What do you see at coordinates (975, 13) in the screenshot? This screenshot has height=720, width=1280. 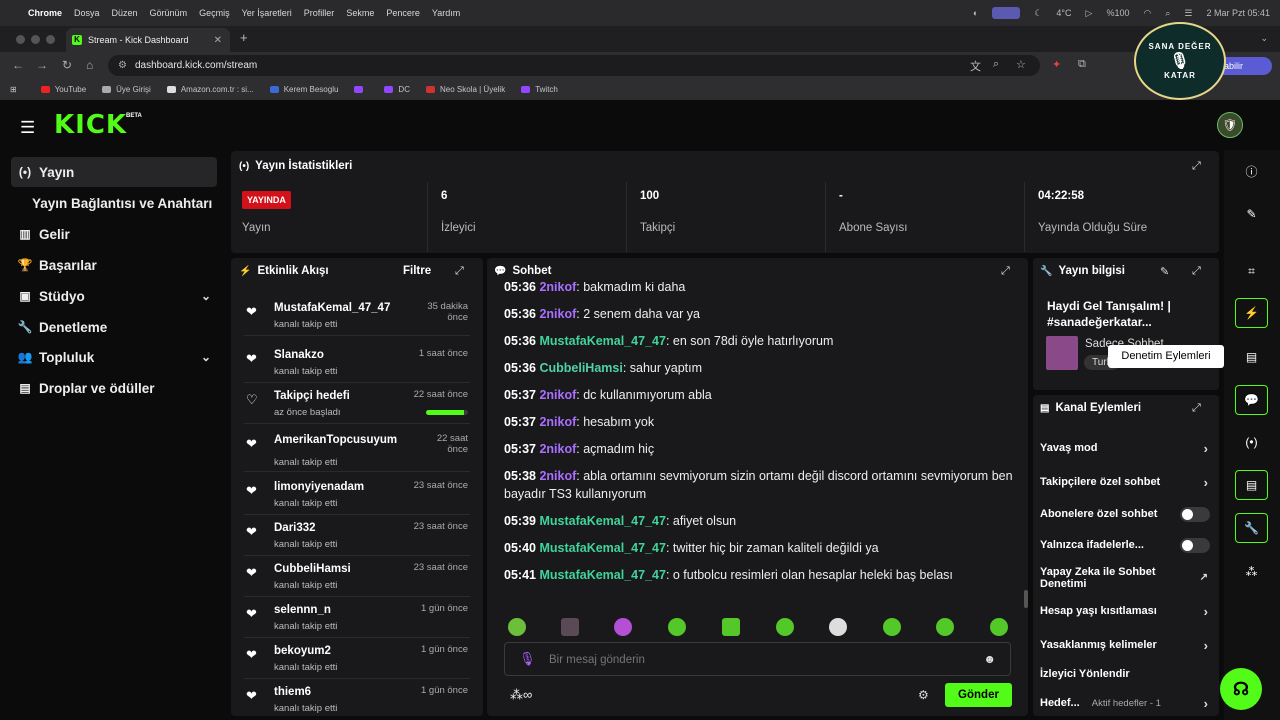 I see `control-icon: ◐` at bounding box center [975, 13].